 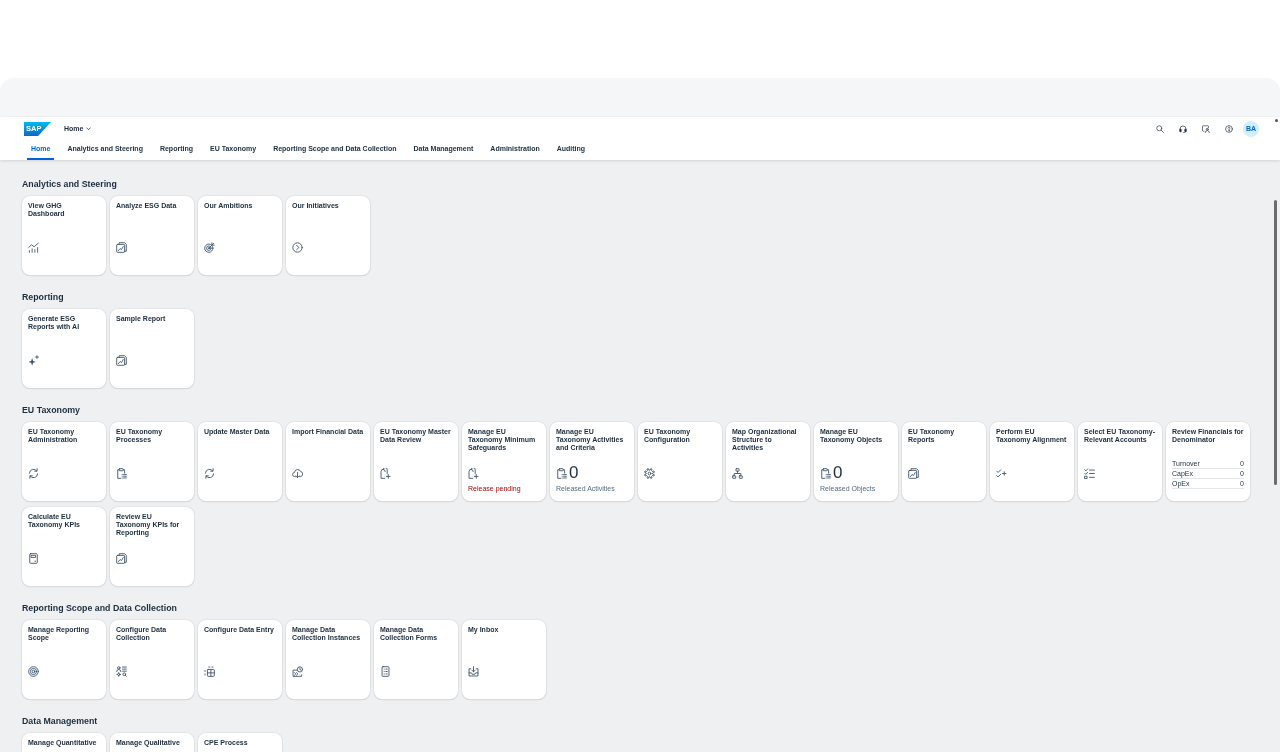 I want to click on inbox-icon, so click(x=473, y=671).